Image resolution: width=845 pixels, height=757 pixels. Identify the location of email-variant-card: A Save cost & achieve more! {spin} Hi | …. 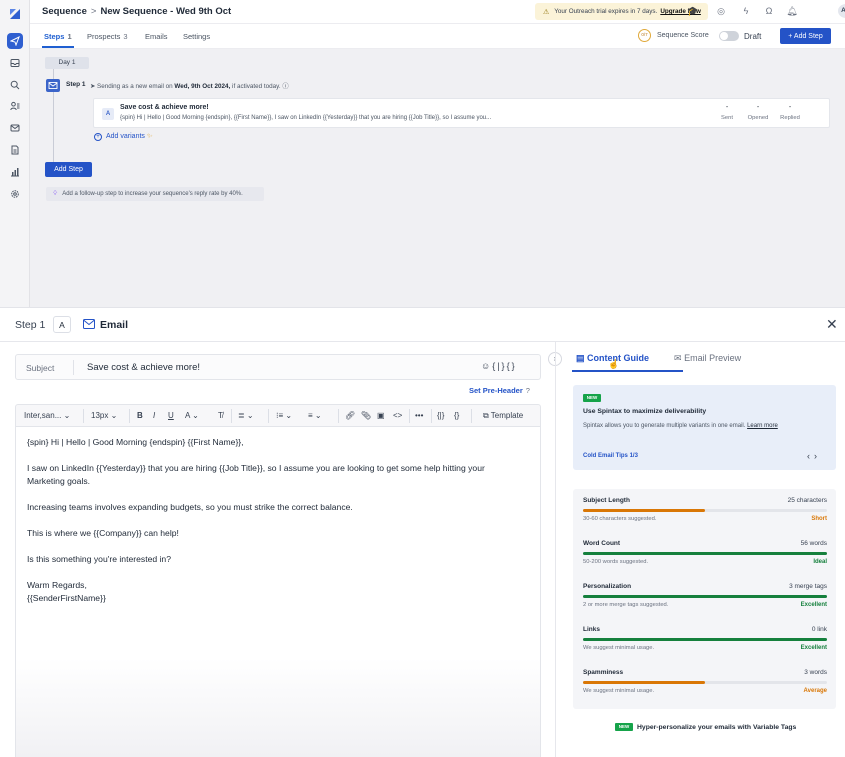
(461, 113).